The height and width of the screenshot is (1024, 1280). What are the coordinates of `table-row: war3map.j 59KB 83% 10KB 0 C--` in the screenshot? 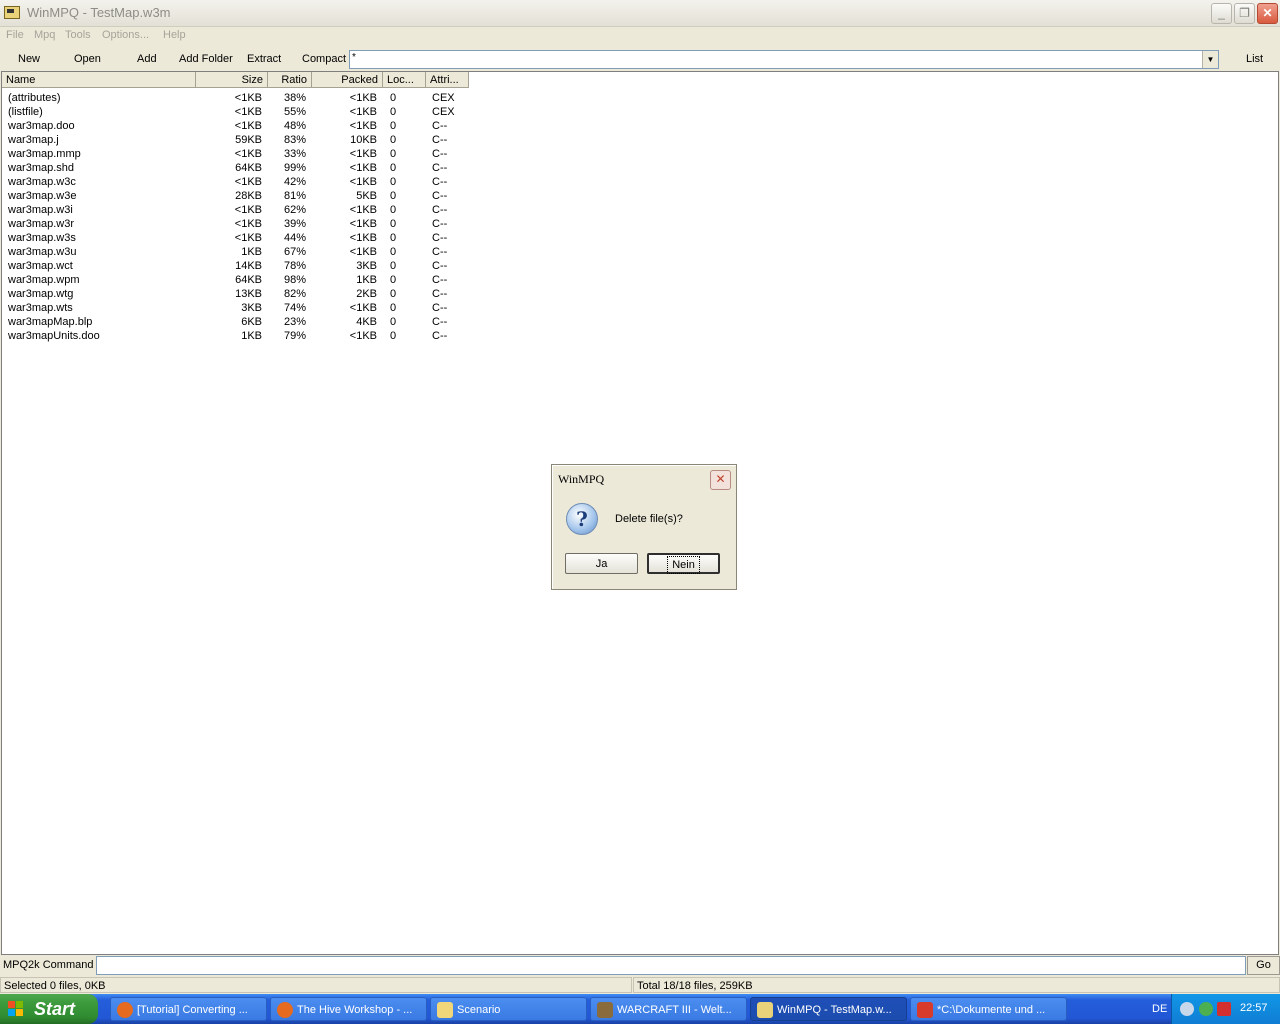 It's located at (237, 140).